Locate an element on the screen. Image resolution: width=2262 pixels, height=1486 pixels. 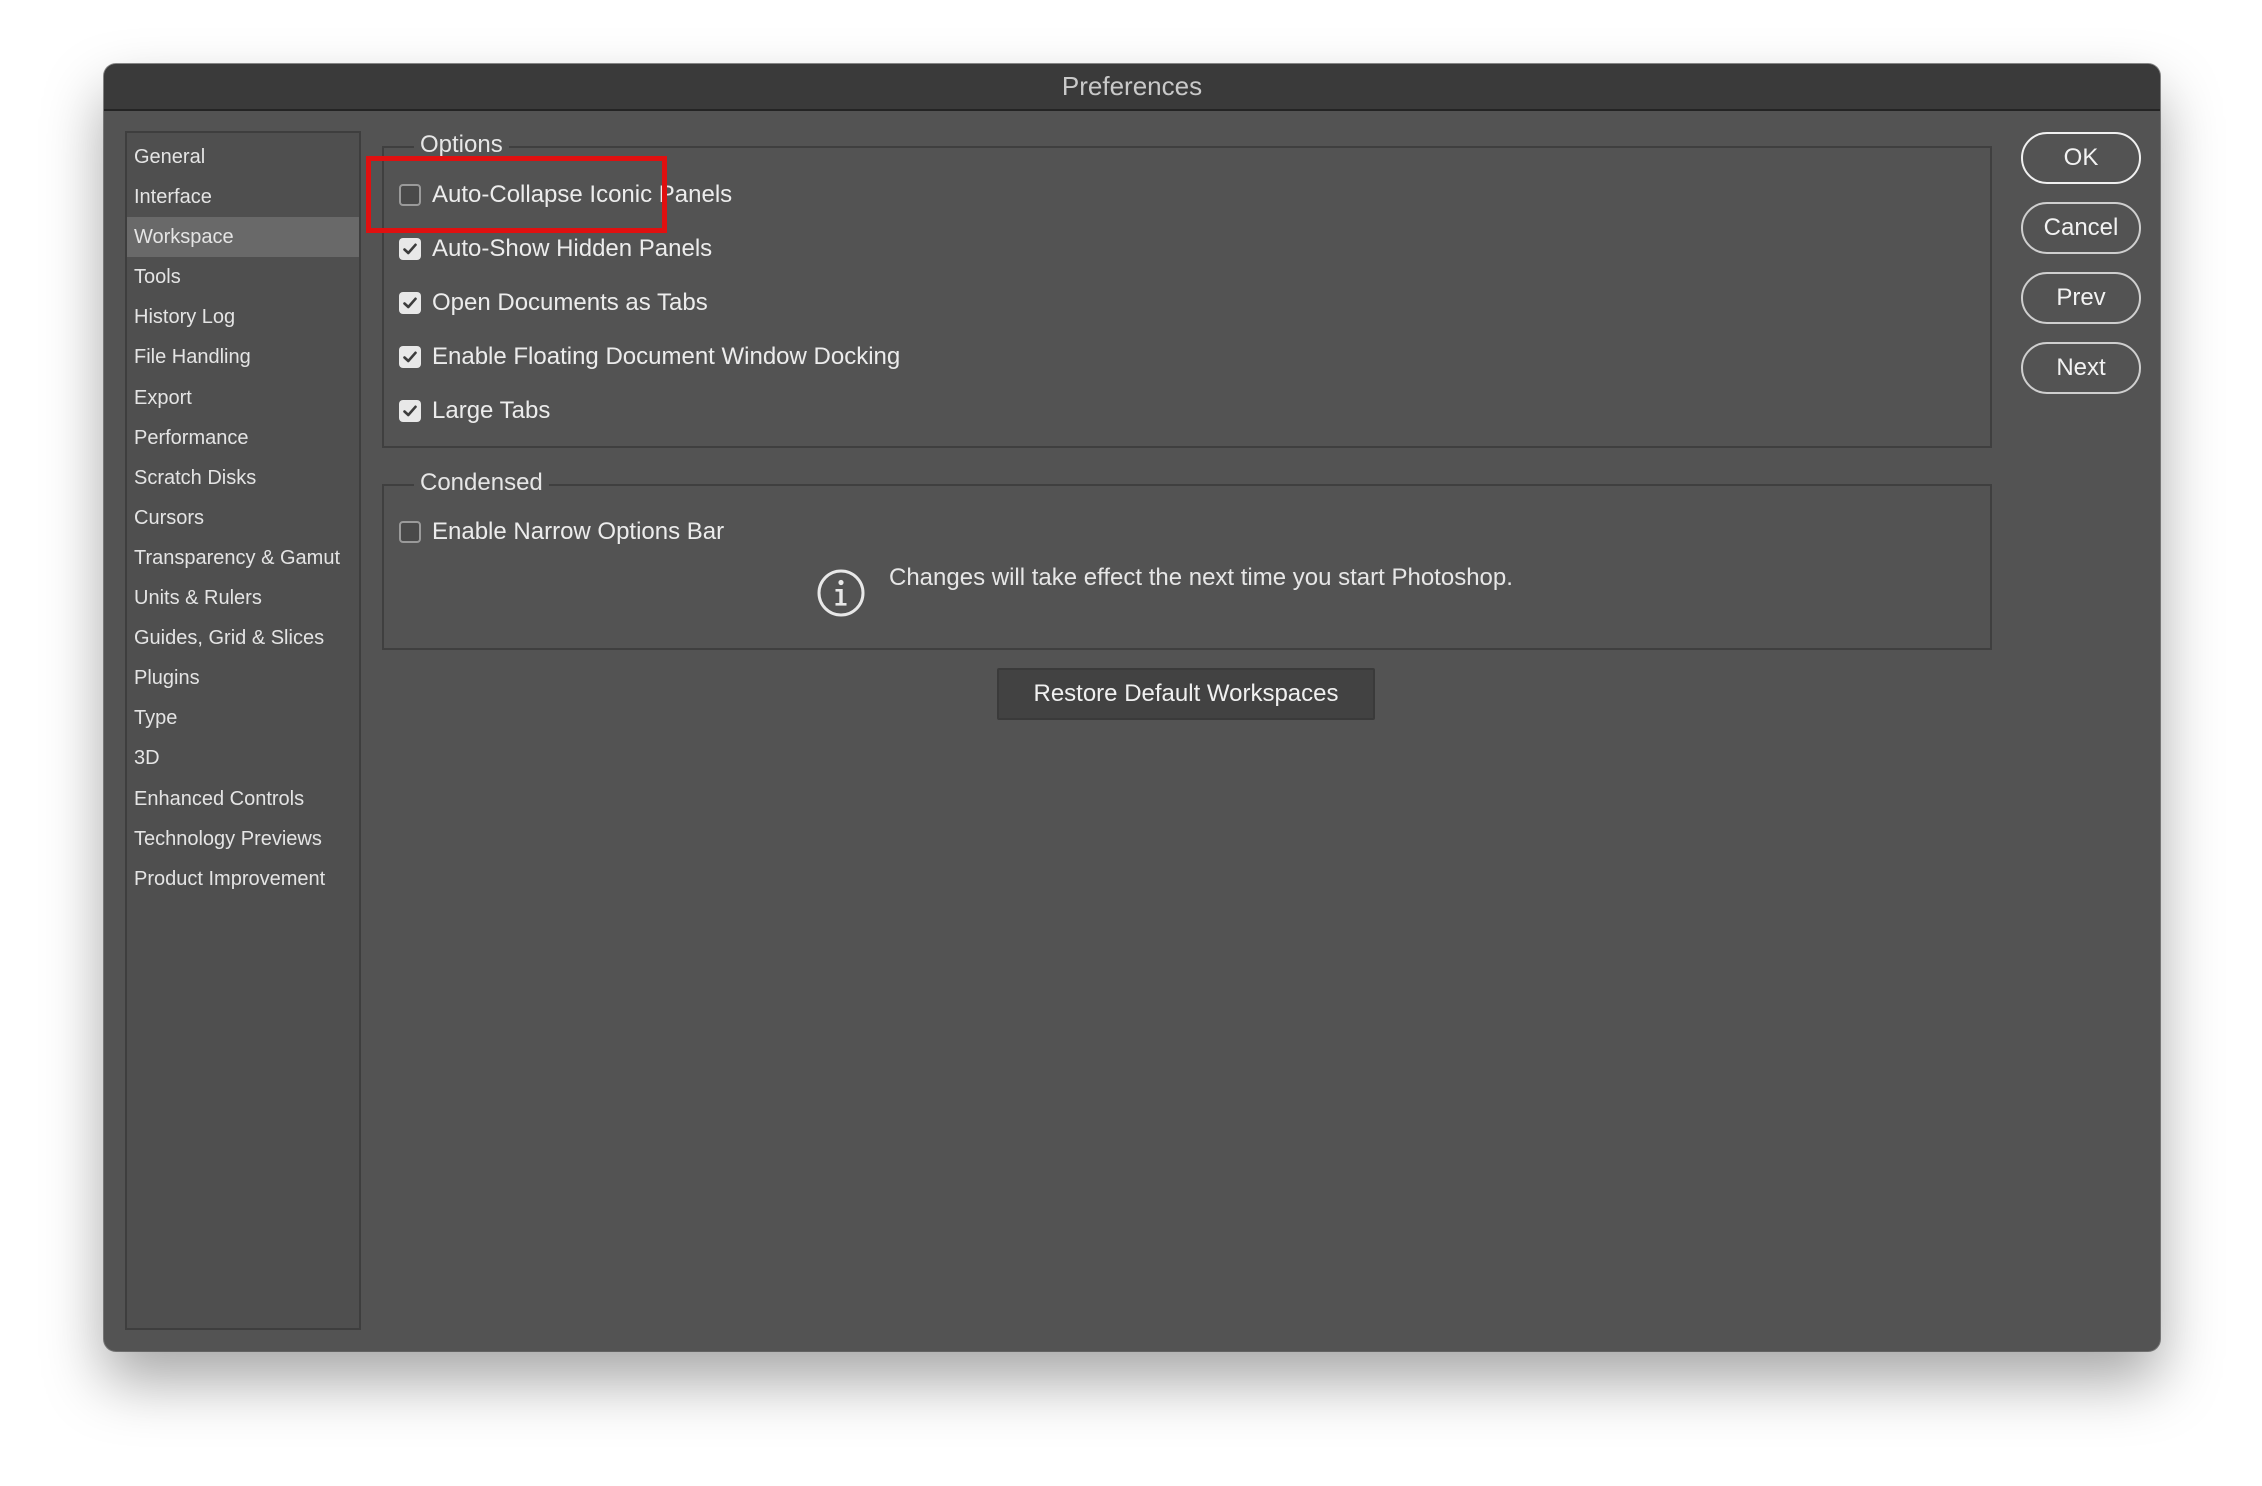
sidebar-item-interface: Interface is located at coordinates (243, 197).